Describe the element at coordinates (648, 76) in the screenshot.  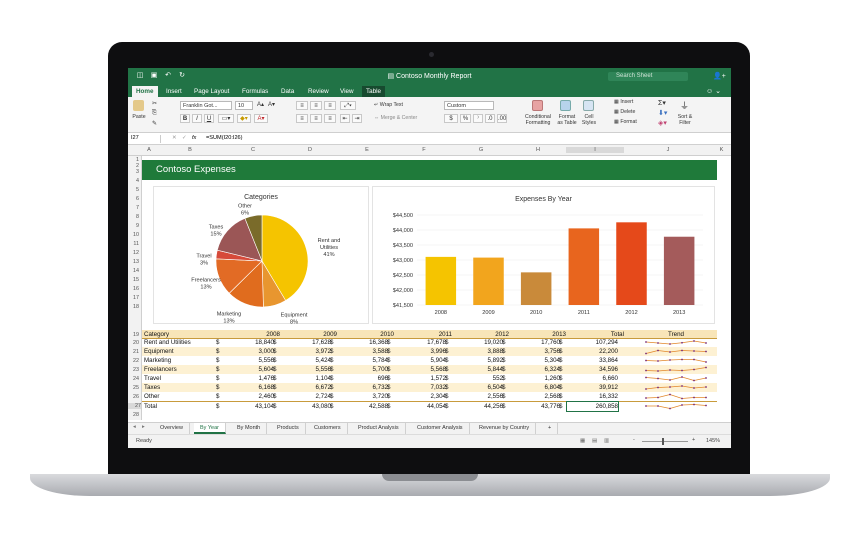
I see `search-input: Search Sheet` at that location.